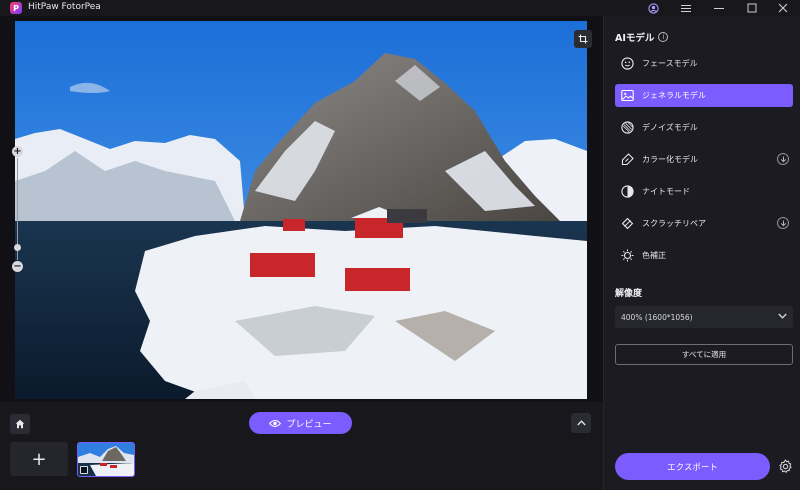  What do you see at coordinates (666, 191) in the screenshot?
I see `model-label: ナイトモード` at bounding box center [666, 191].